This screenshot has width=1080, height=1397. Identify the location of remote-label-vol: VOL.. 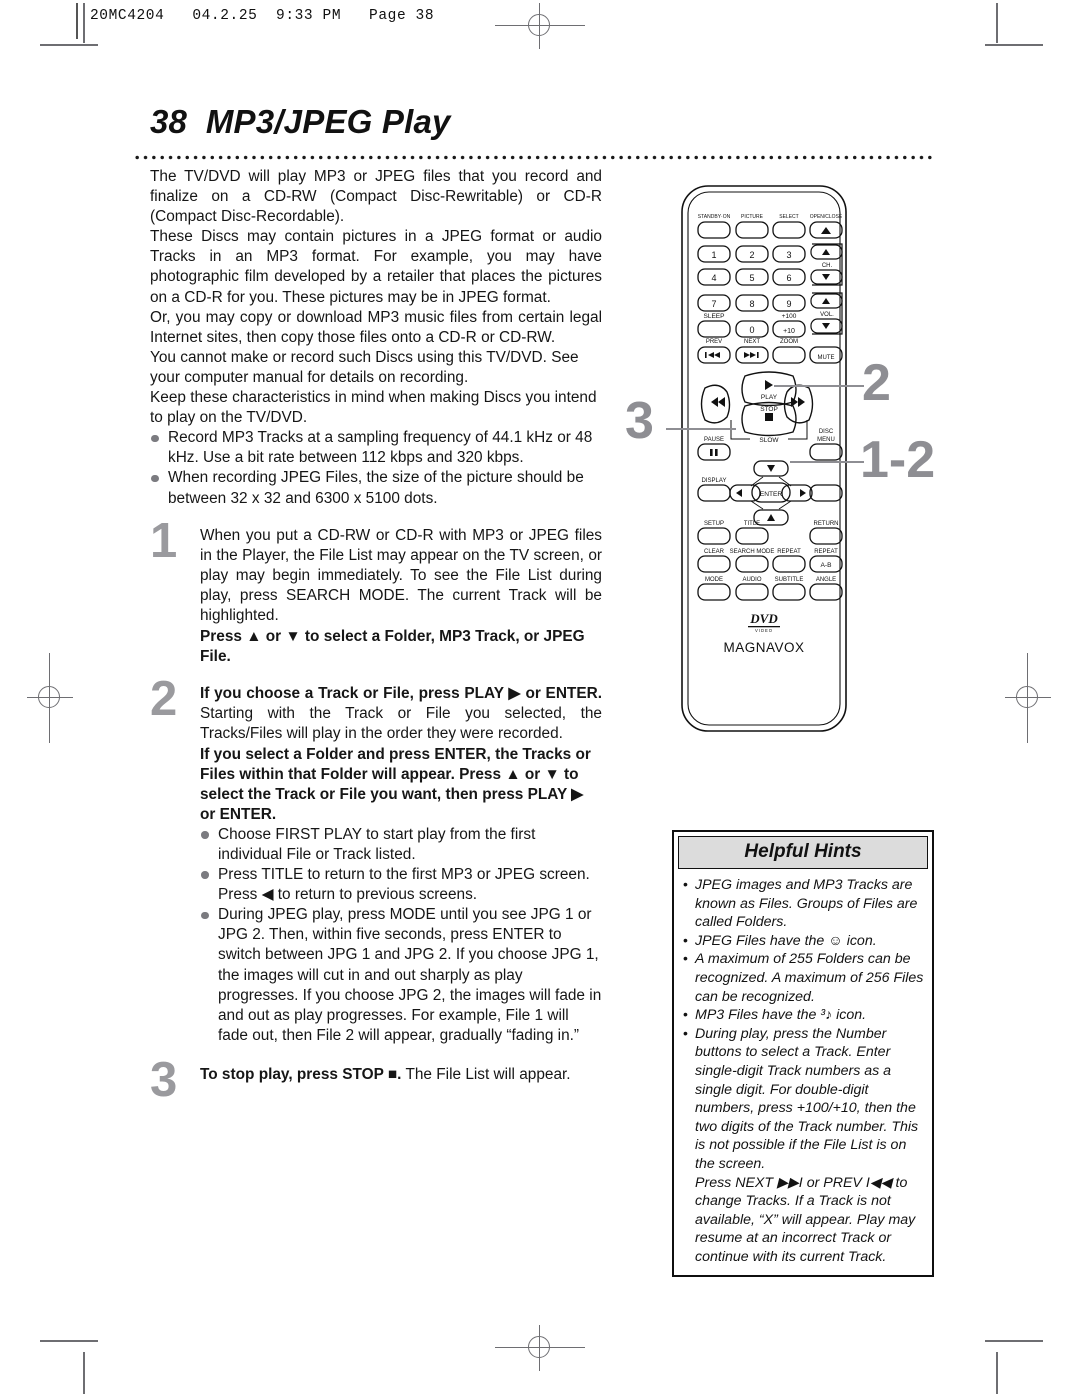
(827, 315).